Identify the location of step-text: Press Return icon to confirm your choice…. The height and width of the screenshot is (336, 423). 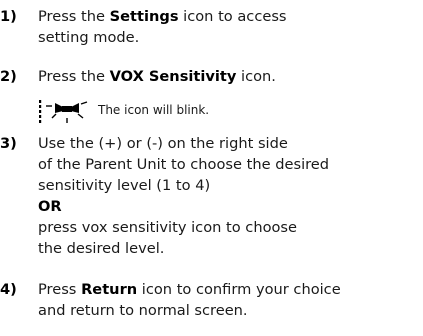
(189, 300).